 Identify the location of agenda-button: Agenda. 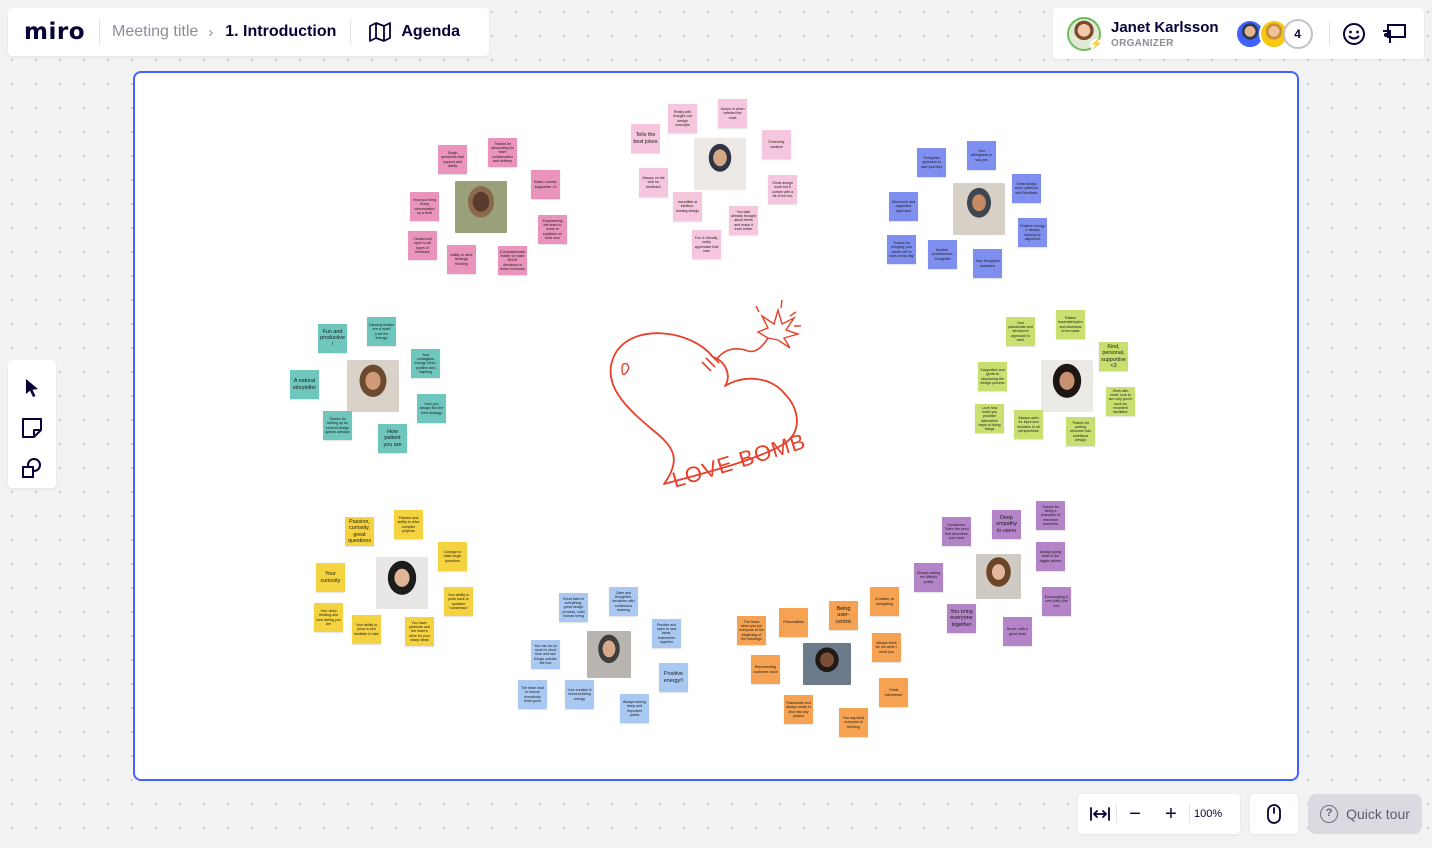
(414, 32).